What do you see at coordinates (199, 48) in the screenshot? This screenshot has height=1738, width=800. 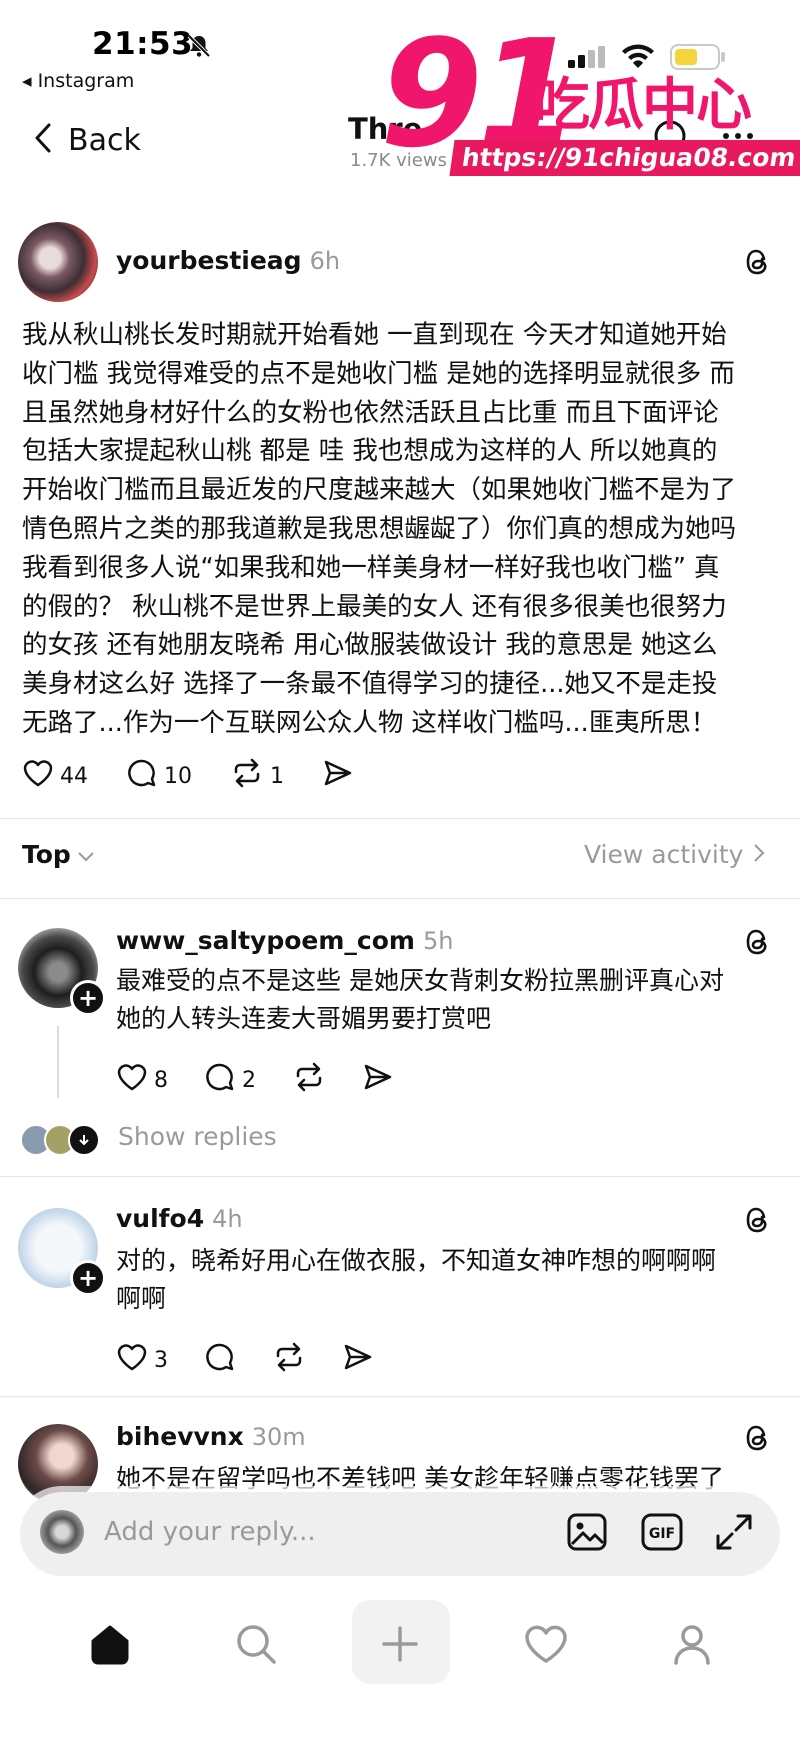 I see `bell-muted-icon` at bounding box center [199, 48].